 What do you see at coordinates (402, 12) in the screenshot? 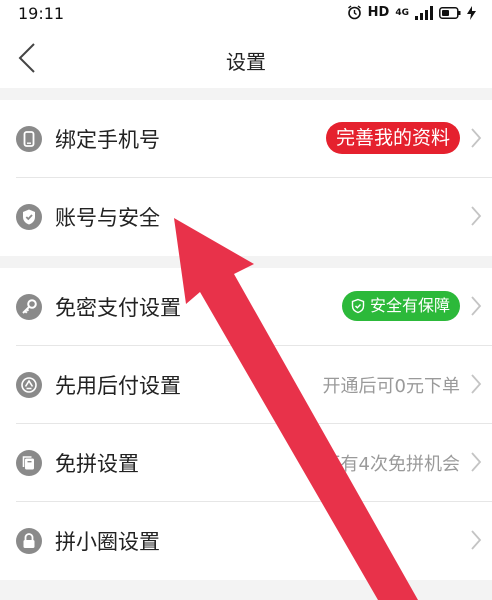
I see `network-type: 4G` at bounding box center [402, 12].